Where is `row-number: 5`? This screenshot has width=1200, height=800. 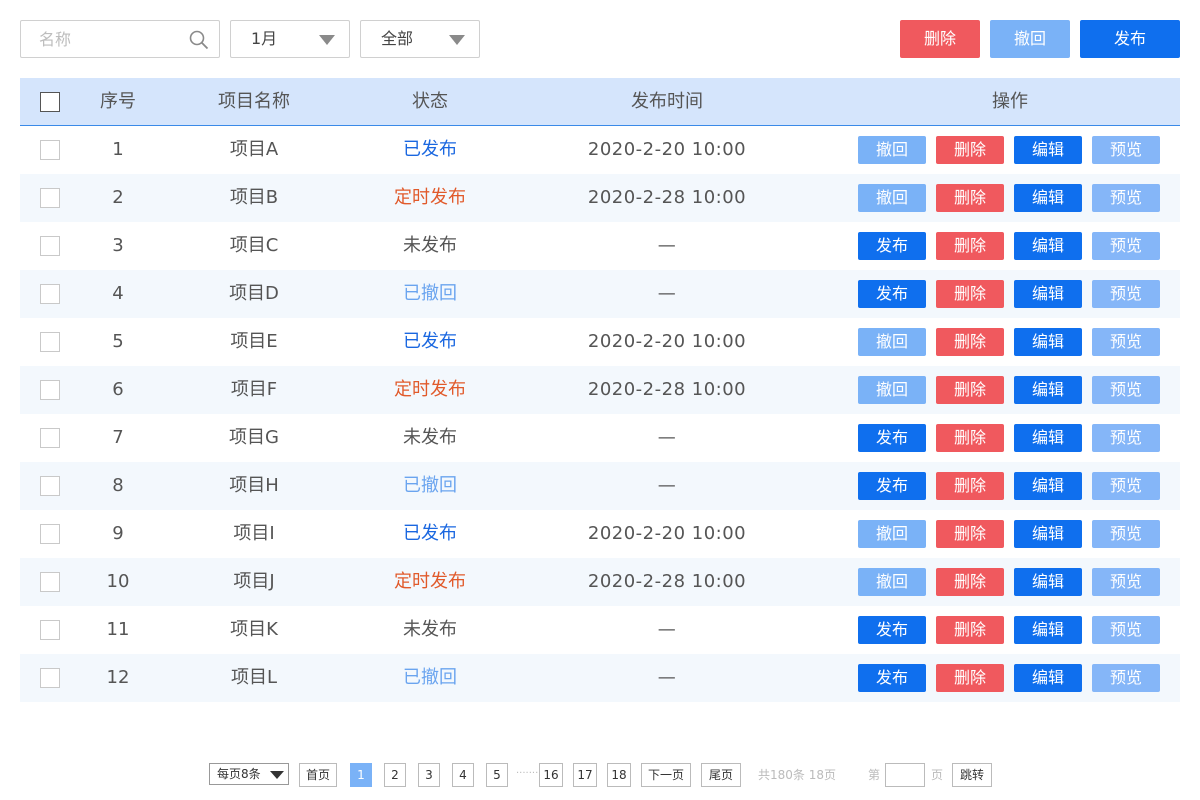 row-number: 5 is located at coordinates (118, 341).